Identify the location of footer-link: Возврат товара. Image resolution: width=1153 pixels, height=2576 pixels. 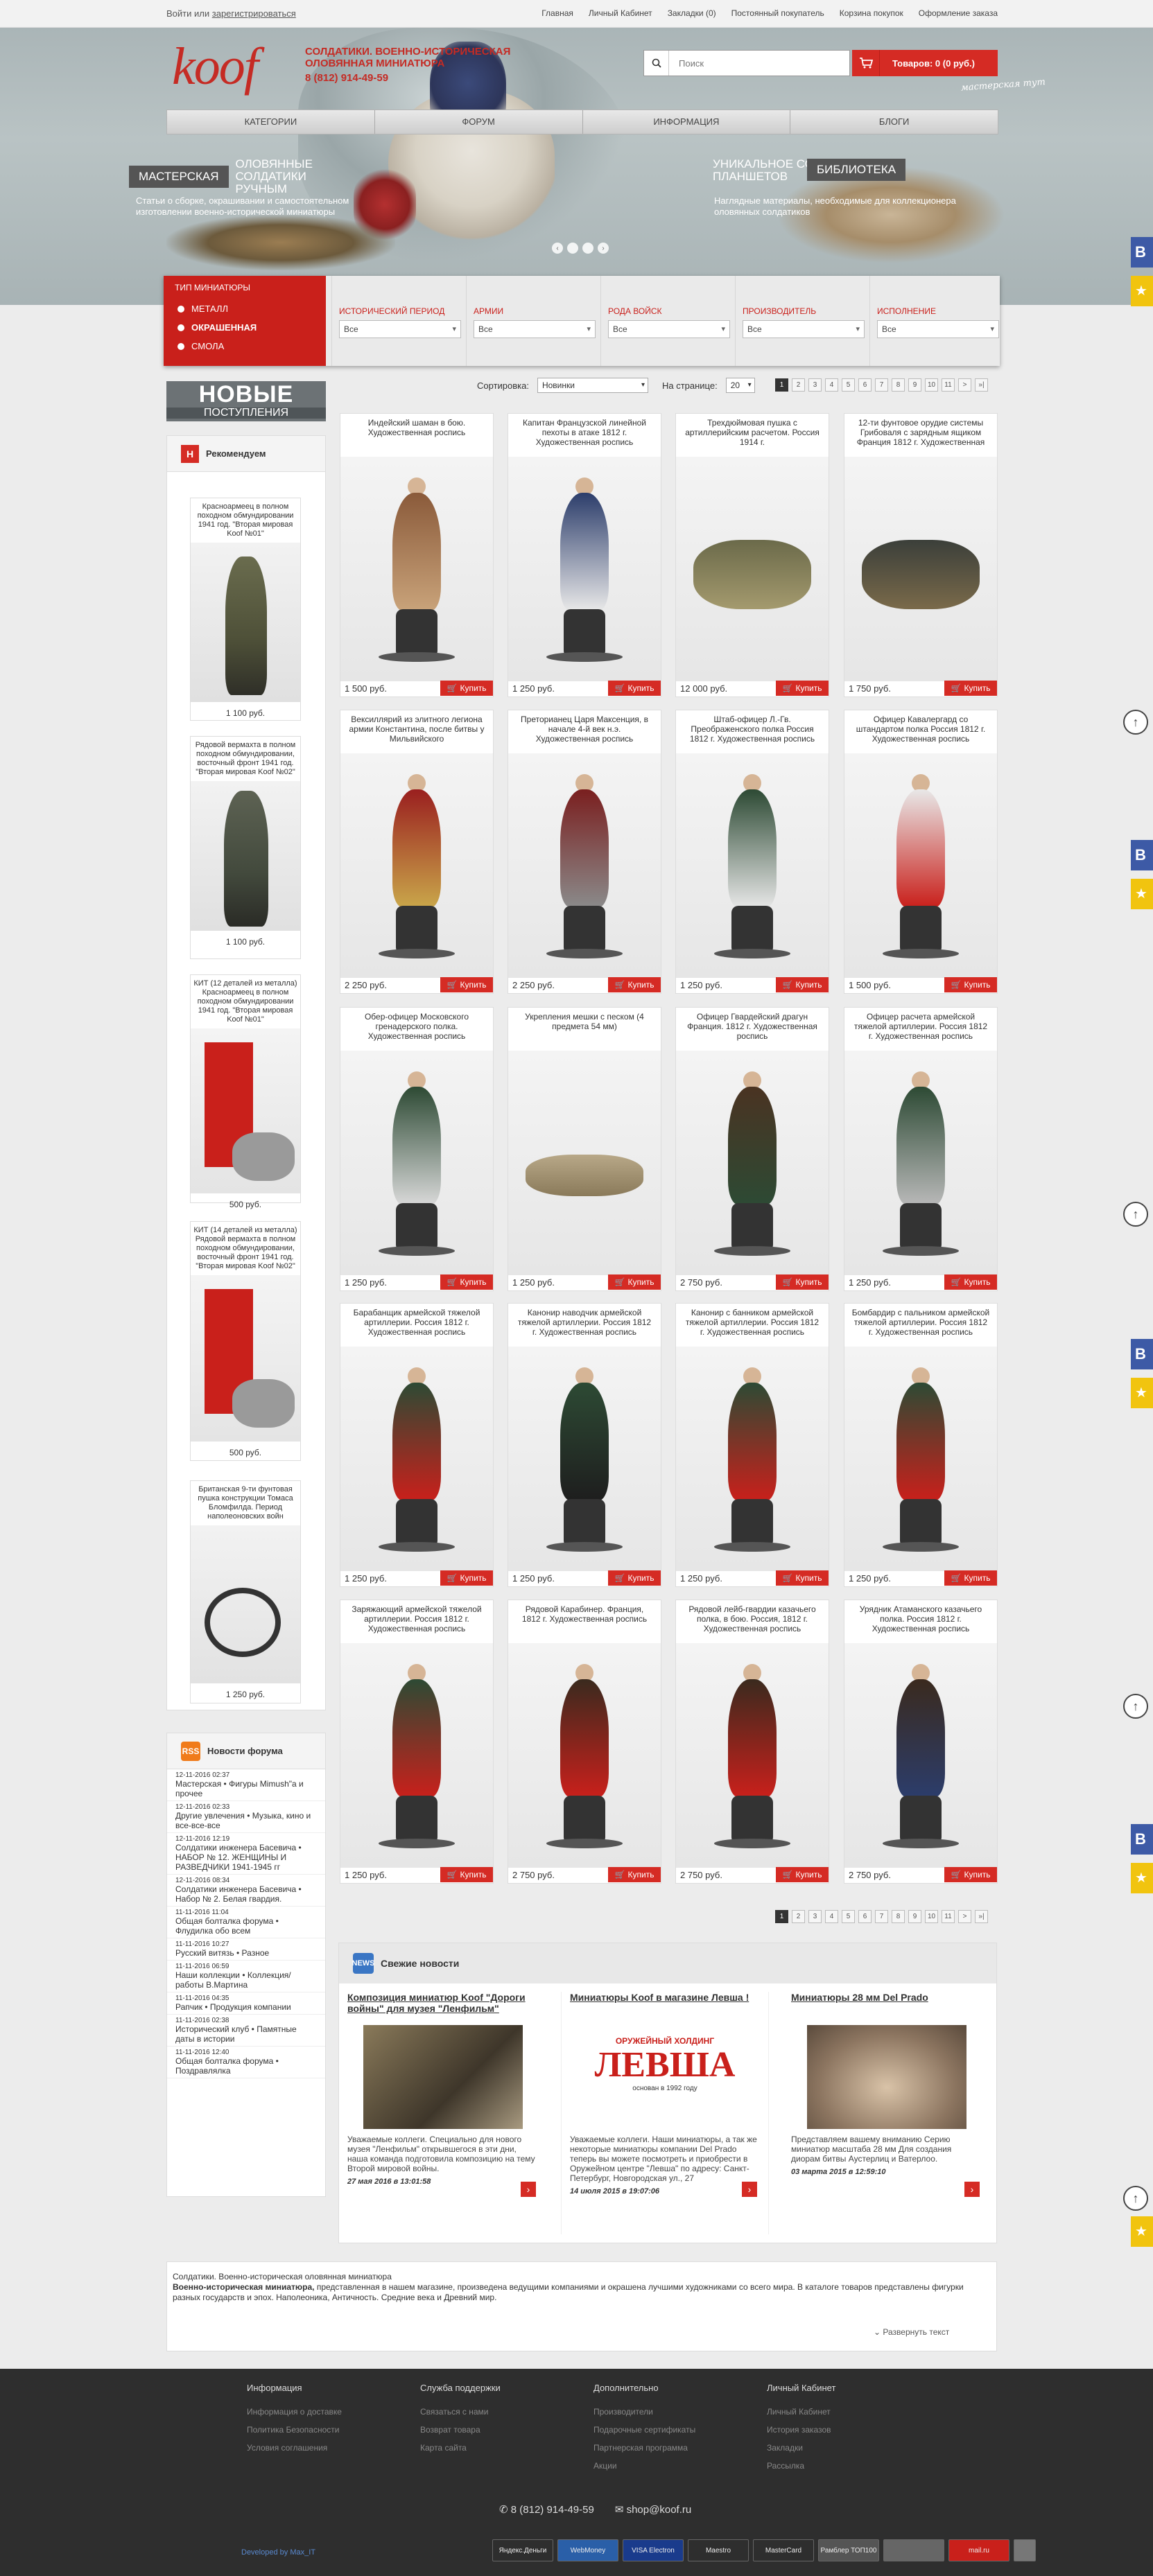
(496, 2430).